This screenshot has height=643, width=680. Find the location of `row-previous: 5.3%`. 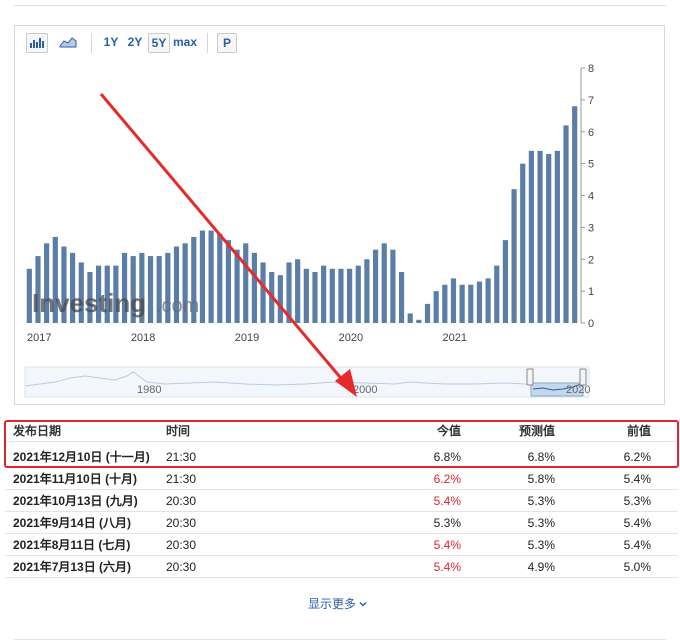

row-previous: 5.3% is located at coordinates (637, 501).